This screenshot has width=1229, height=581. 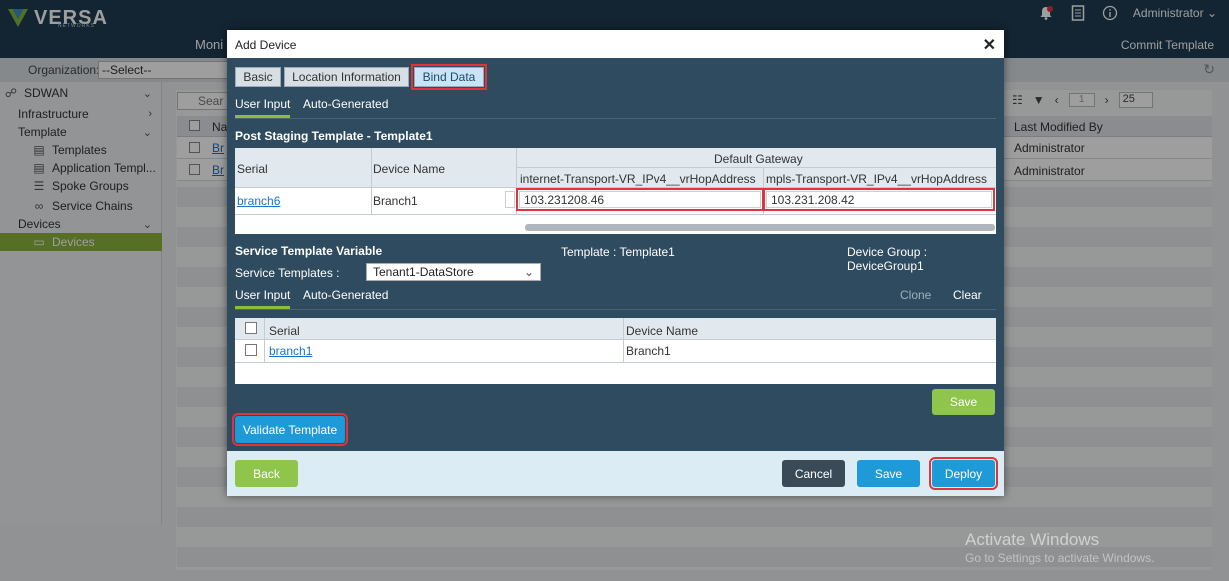 I want to click on clone-button: Clone, so click(x=915, y=295).